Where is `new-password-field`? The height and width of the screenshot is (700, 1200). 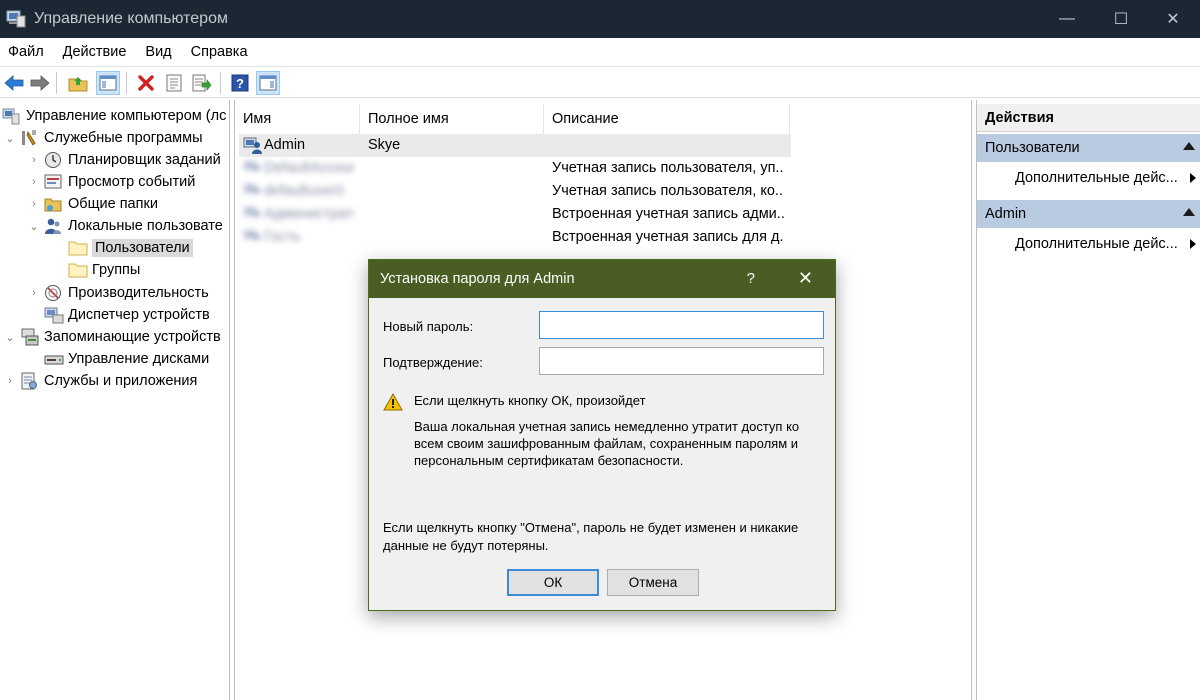 new-password-field is located at coordinates (681, 325).